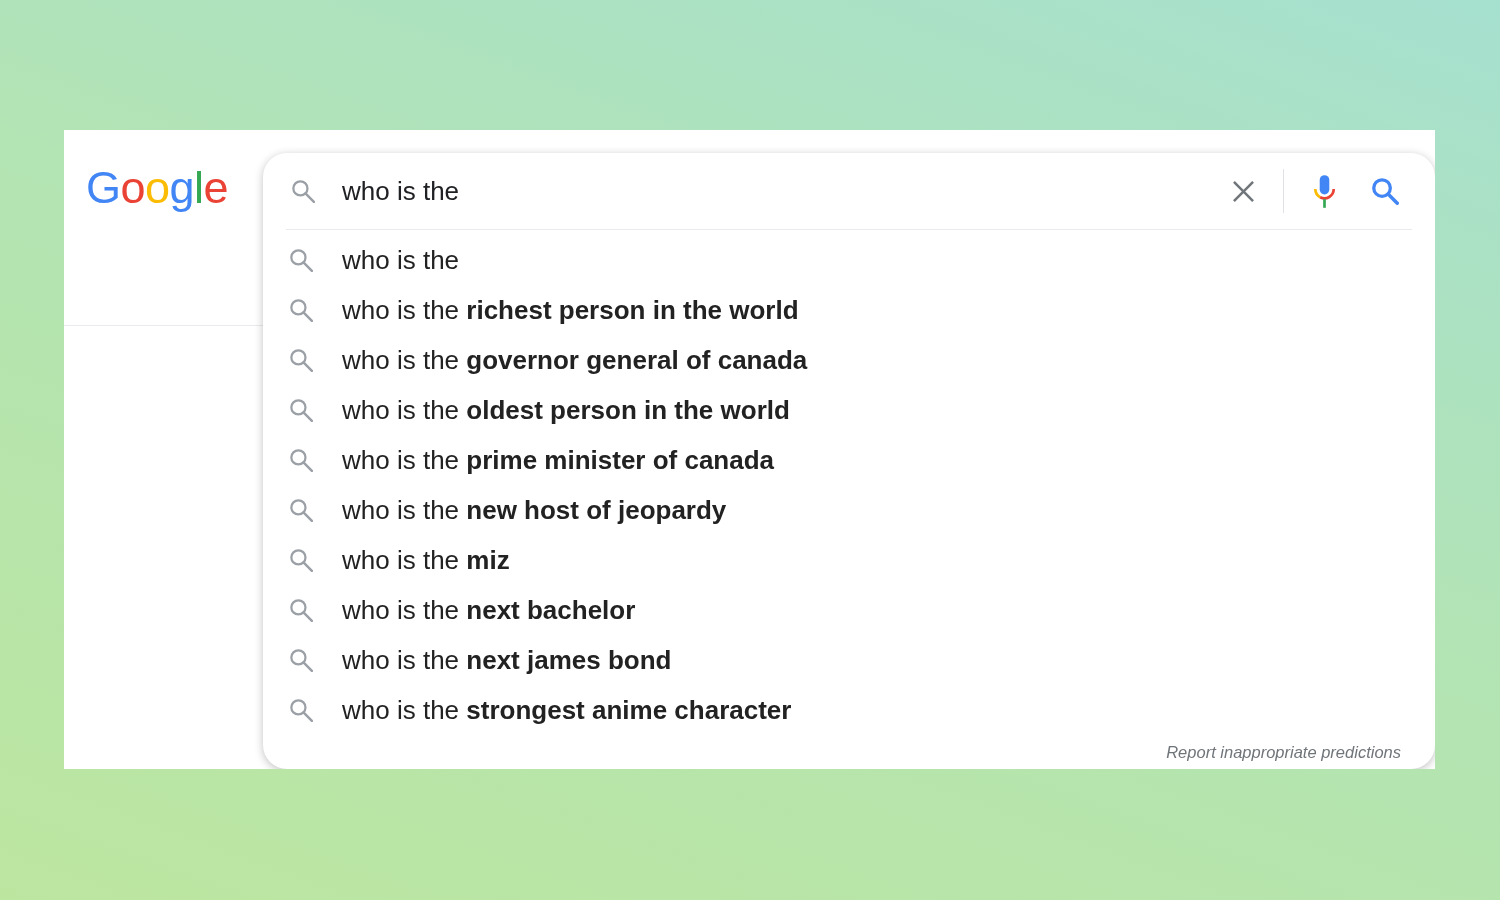 The image size is (1500, 900). Describe the element at coordinates (534, 510) in the screenshot. I see `suggestion-item: who is the new host of jeopardy` at that location.